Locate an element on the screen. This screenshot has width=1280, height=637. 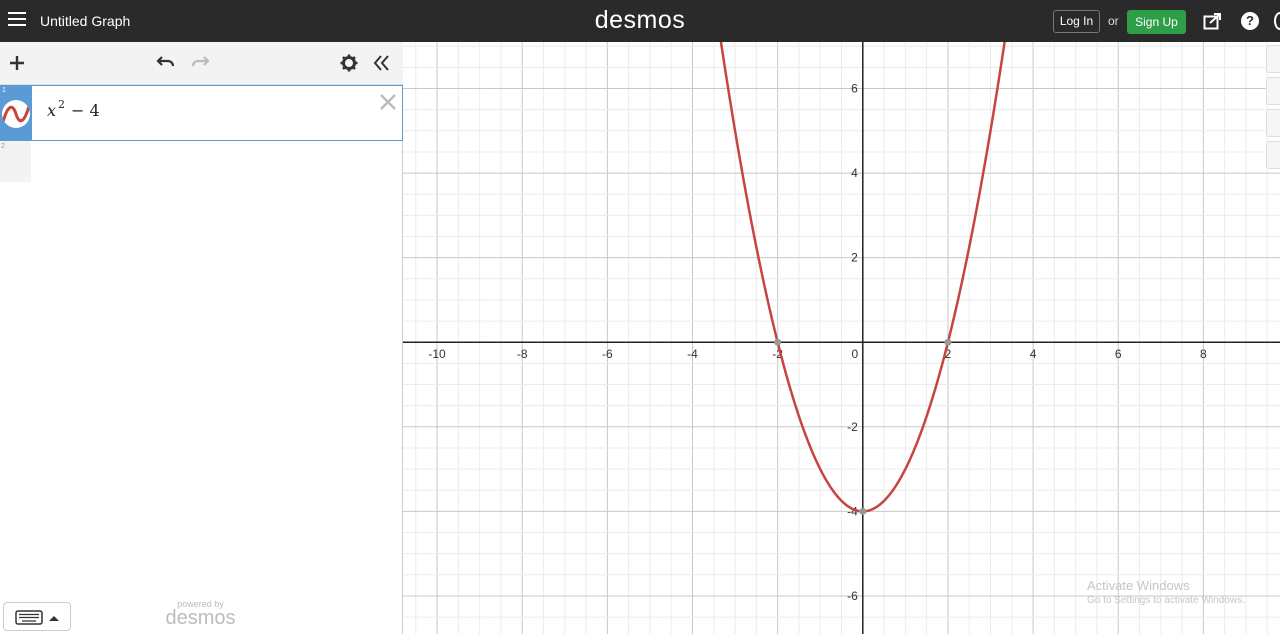
x-tick-label: -10 is located at coordinates (437, 354).